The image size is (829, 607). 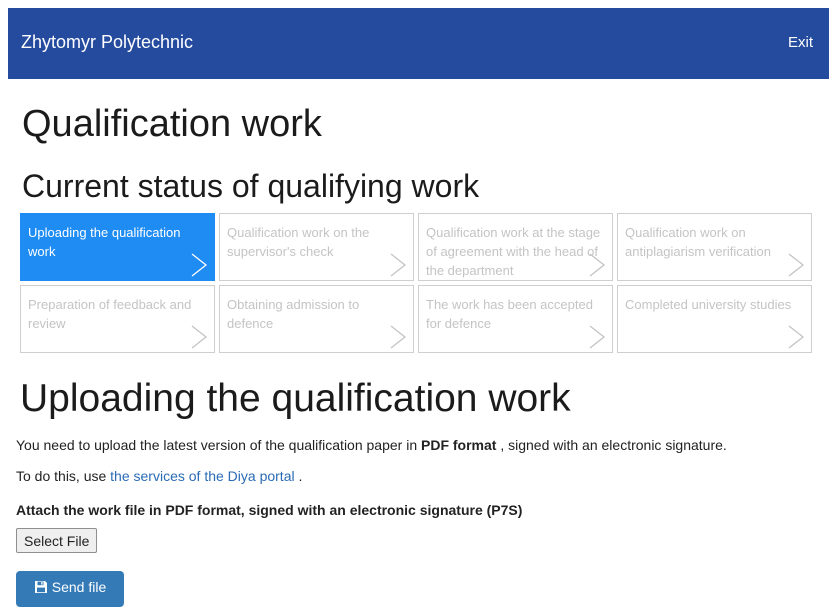 I want to click on select-file-button: Select File, so click(x=57, y=540).